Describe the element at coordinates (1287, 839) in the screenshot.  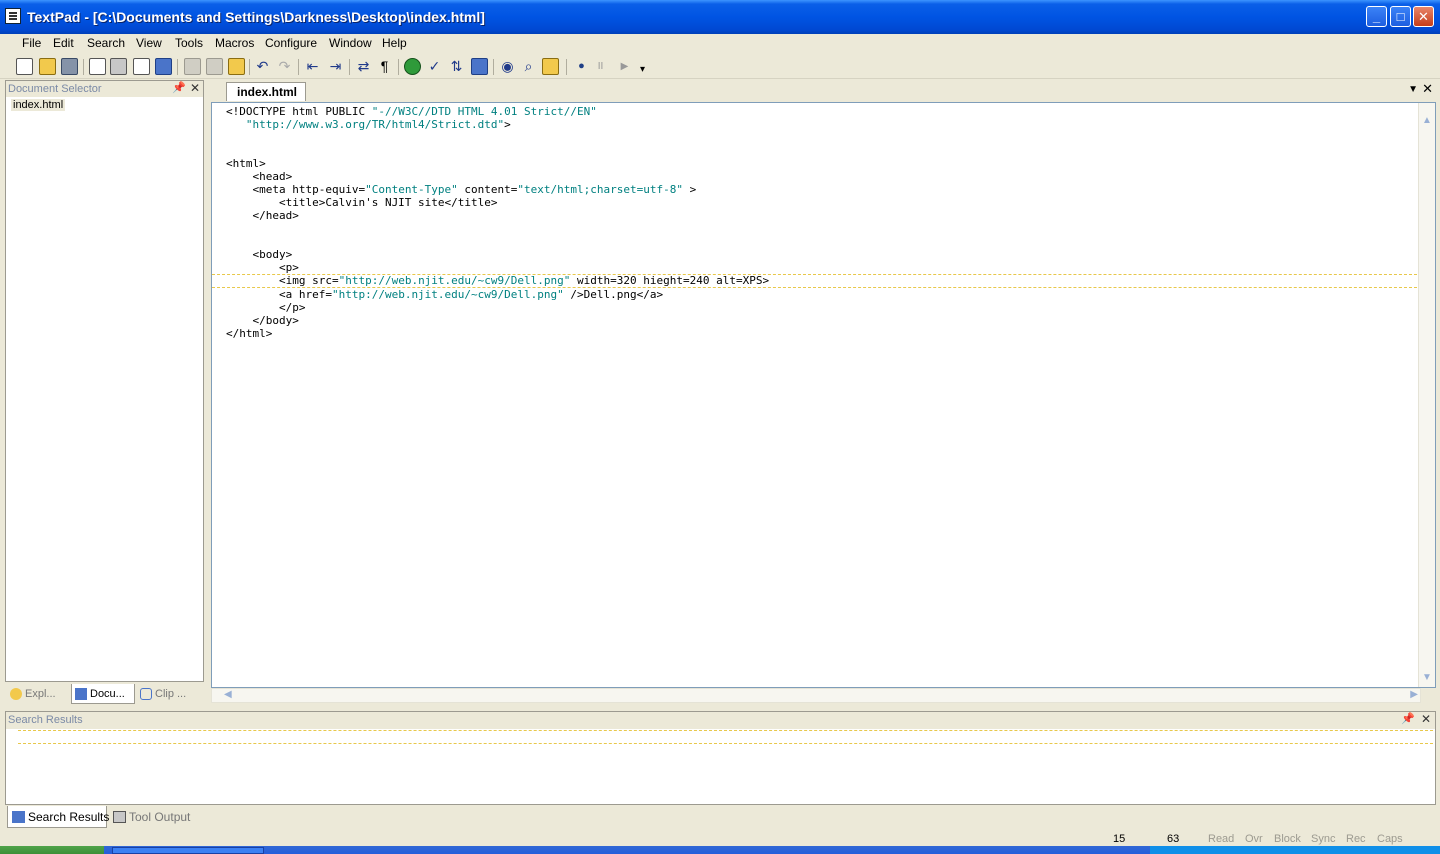
I see `status-block: Block` at that location.